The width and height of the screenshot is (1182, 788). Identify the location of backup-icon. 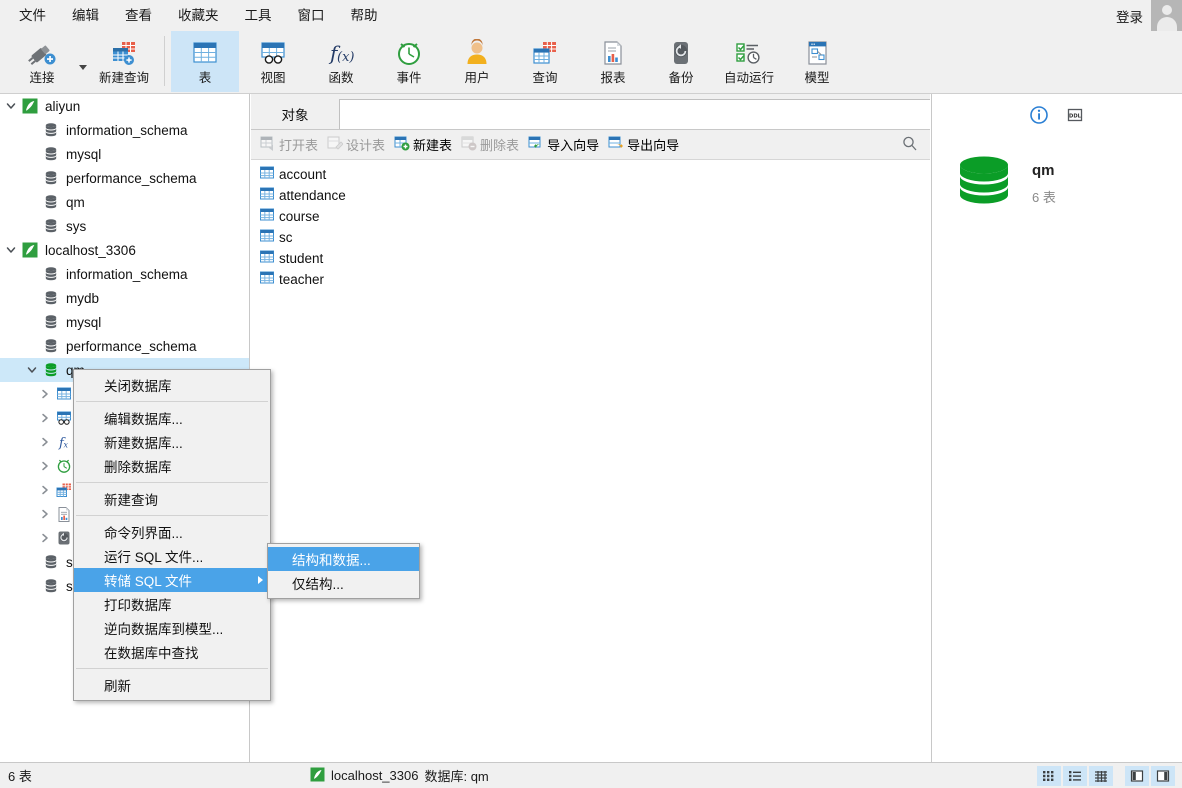
(64, 538).